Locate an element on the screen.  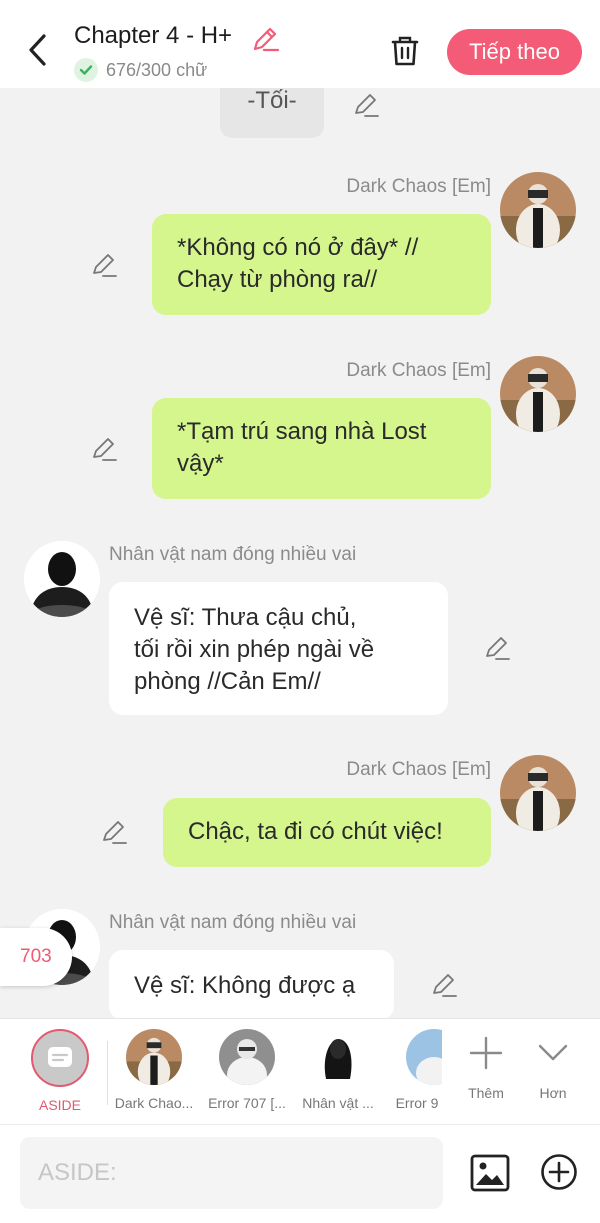
message-line: *Tạm trú sang nhà Lost is located at coordinates (302, 431).